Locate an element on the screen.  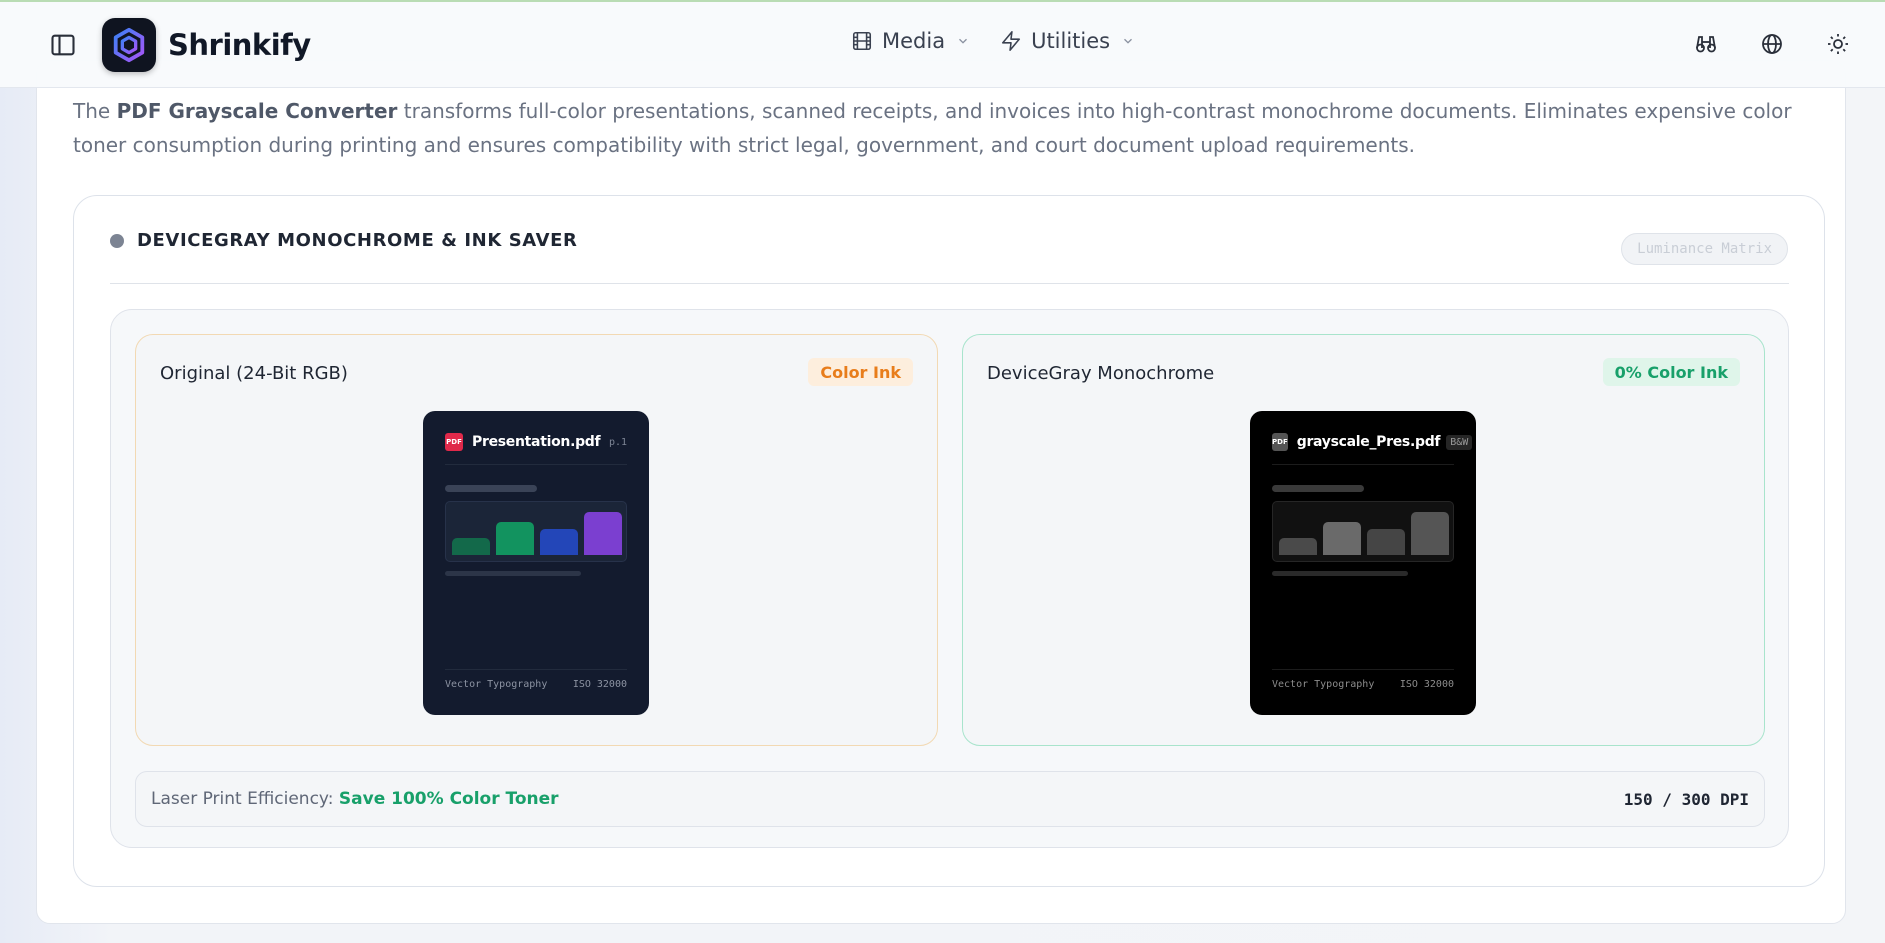
status-dot is located at coordinates (117, 240).